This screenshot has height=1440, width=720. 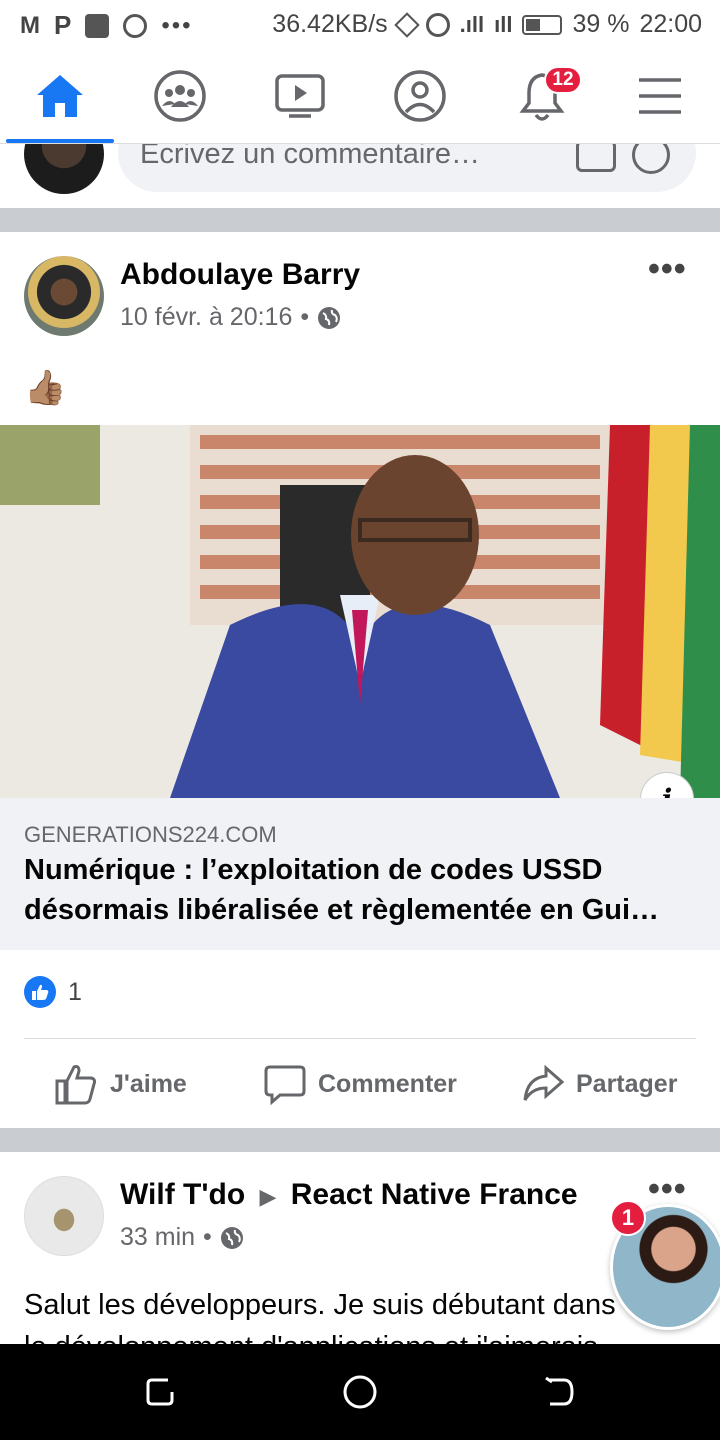 I want to click on messenger-icon, so click(x=135, y=25).